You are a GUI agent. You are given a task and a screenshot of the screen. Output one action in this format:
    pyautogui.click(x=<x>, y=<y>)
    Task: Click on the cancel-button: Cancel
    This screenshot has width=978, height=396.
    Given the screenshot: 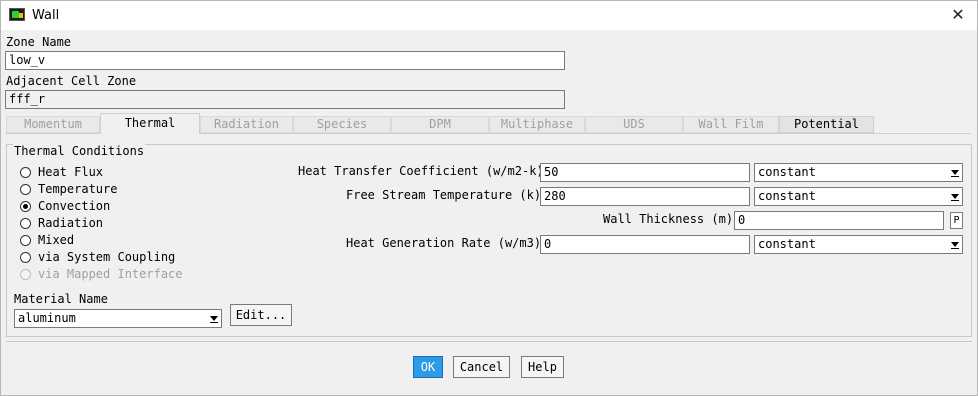 What is the action you would take?
    pyautogui.click(x=481, y=367)
    